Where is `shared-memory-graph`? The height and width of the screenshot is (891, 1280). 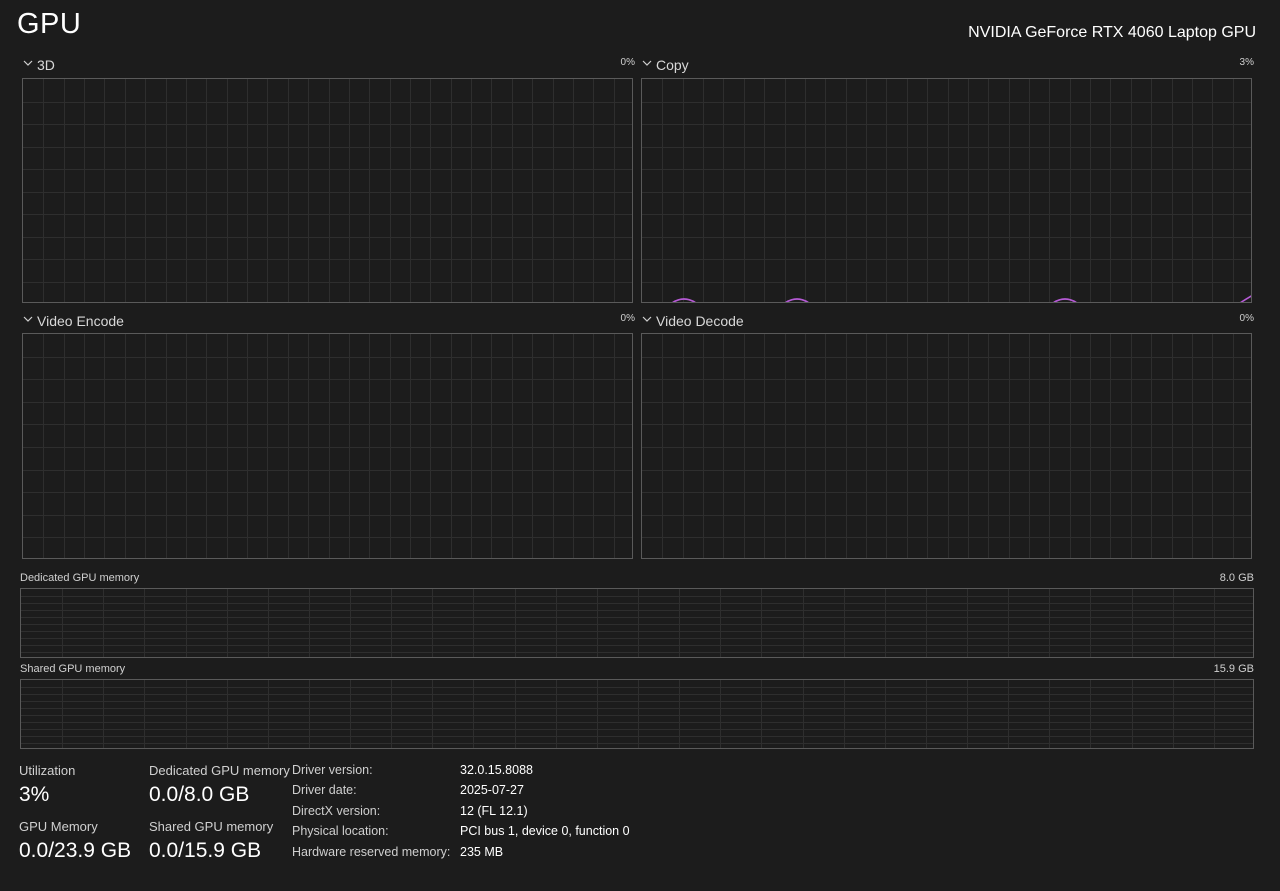
shared-memory-graph is located at coordinates (637, 714).